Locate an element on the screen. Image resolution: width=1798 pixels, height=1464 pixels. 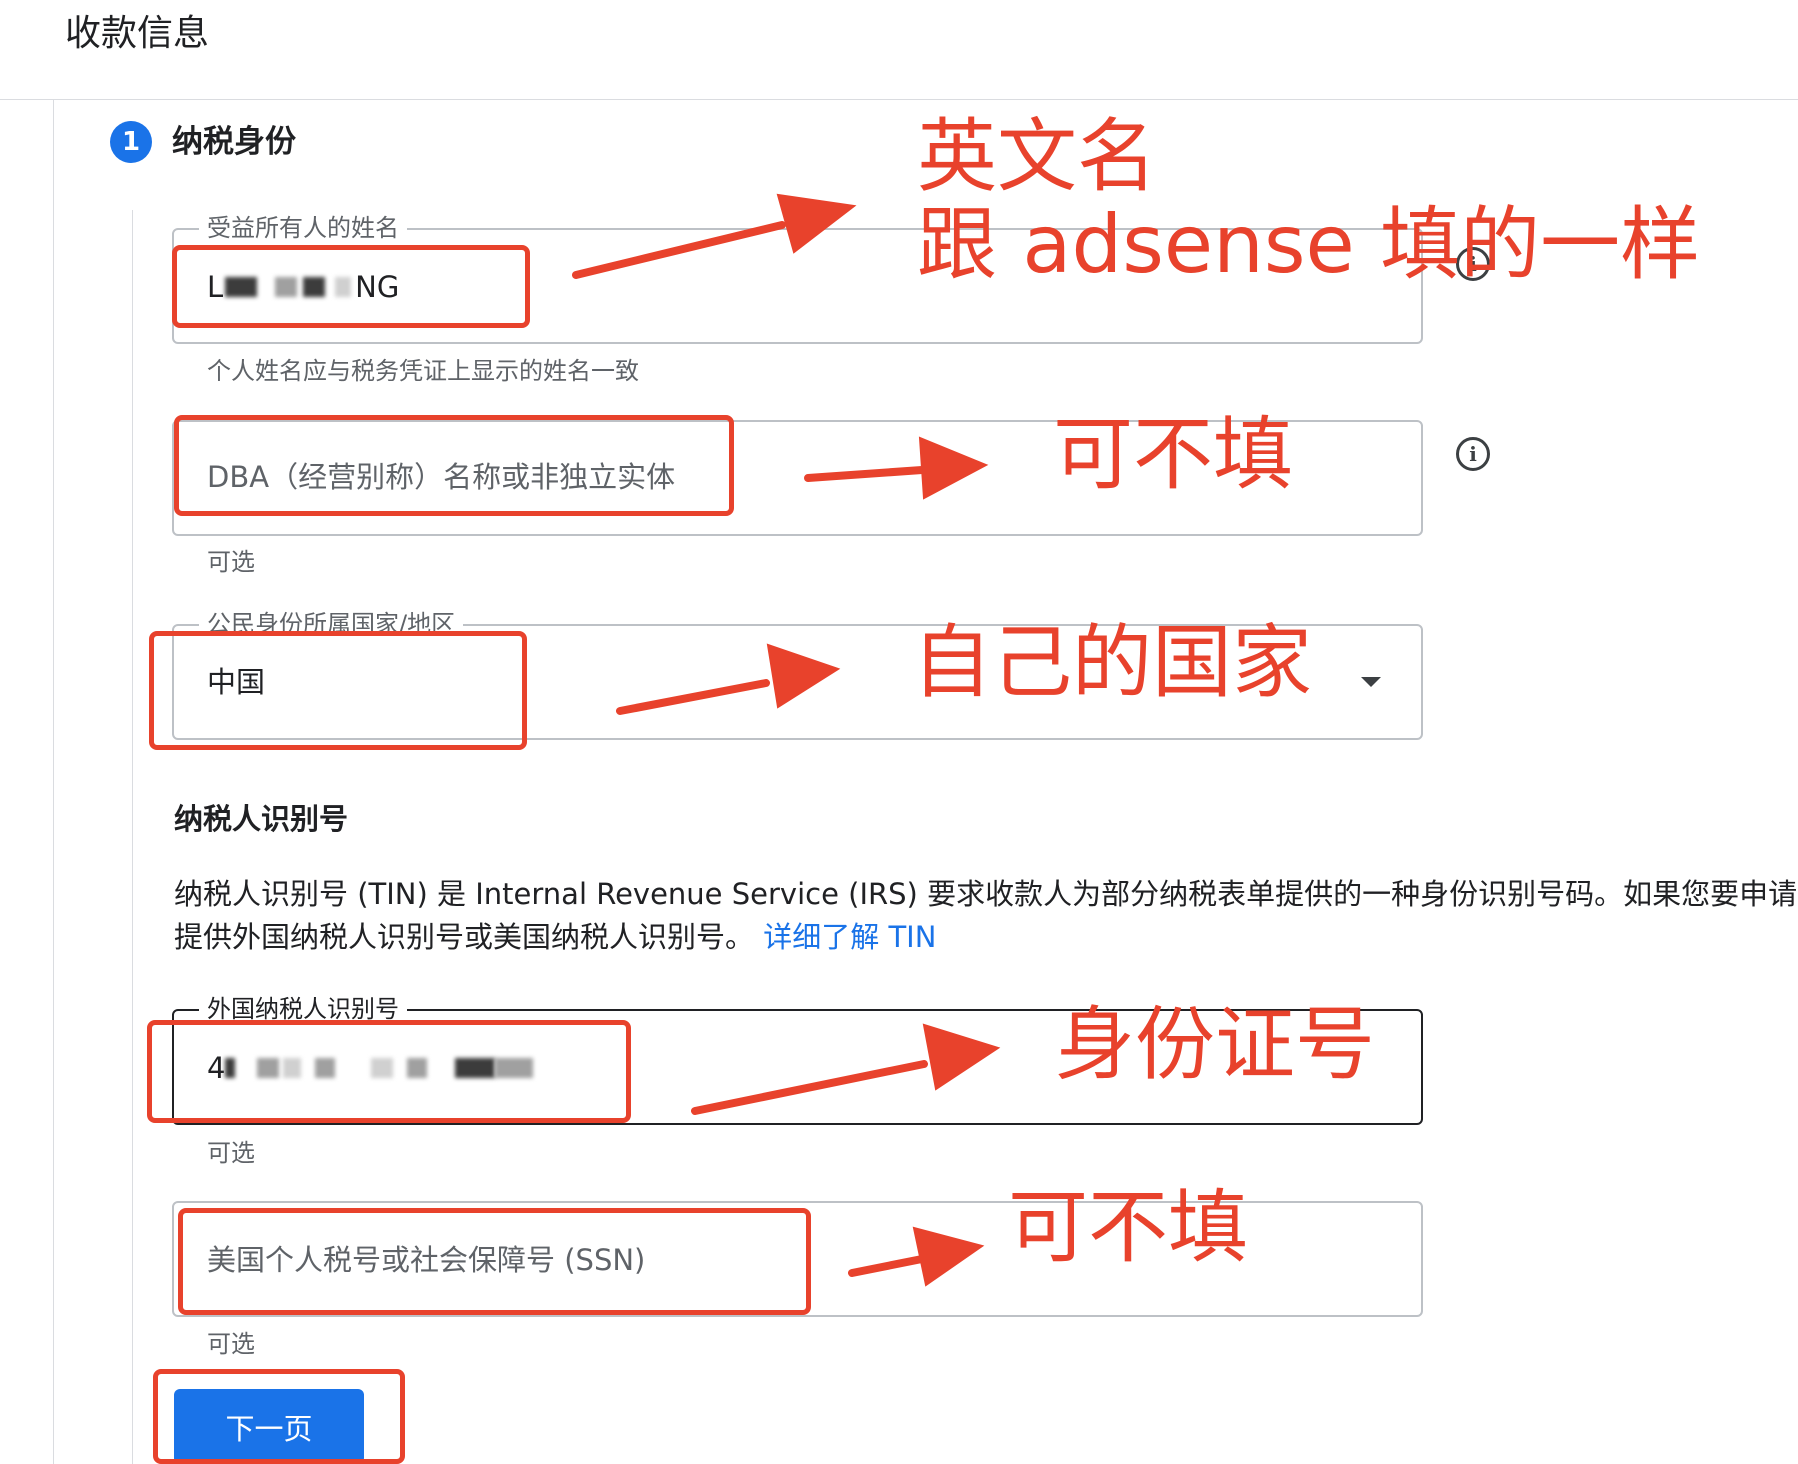
annotation-name-line1: 英文名 is located at coordinates (1037, 156).